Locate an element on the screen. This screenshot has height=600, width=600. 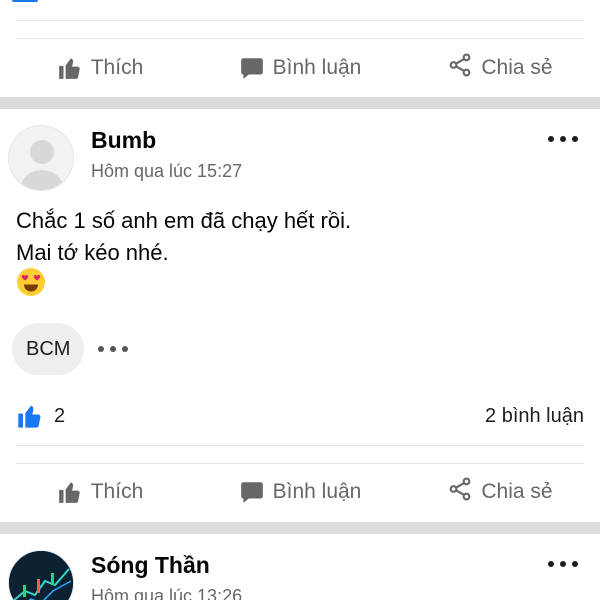
tag-label: BCM is located at coordinates (48, 348).